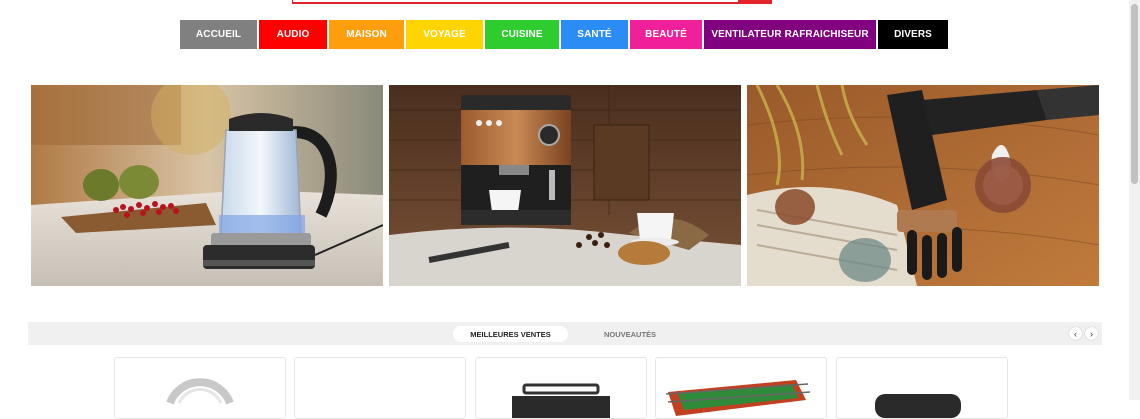 The height and width of the screenshot is (419, 1140). I want to click on nav-item-beaute: BEAUTÉ, so click(666, 34).